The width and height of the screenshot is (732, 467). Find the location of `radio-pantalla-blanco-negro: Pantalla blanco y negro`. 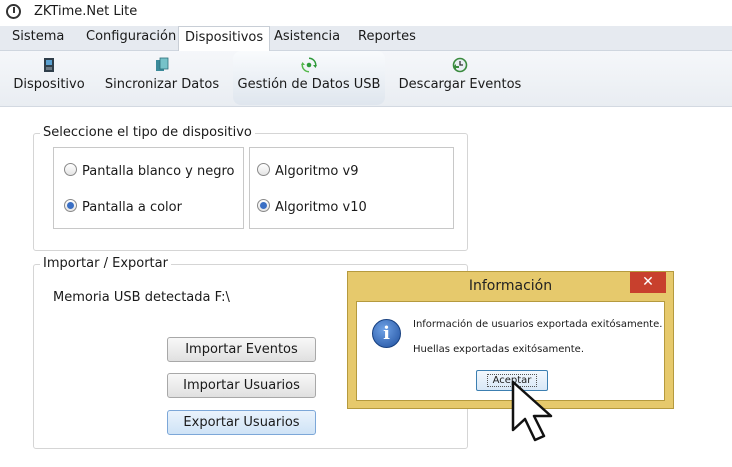

radio-pantalla-blanco-negro: Pantalla blanco y negro is located at coordinates (149, 171).